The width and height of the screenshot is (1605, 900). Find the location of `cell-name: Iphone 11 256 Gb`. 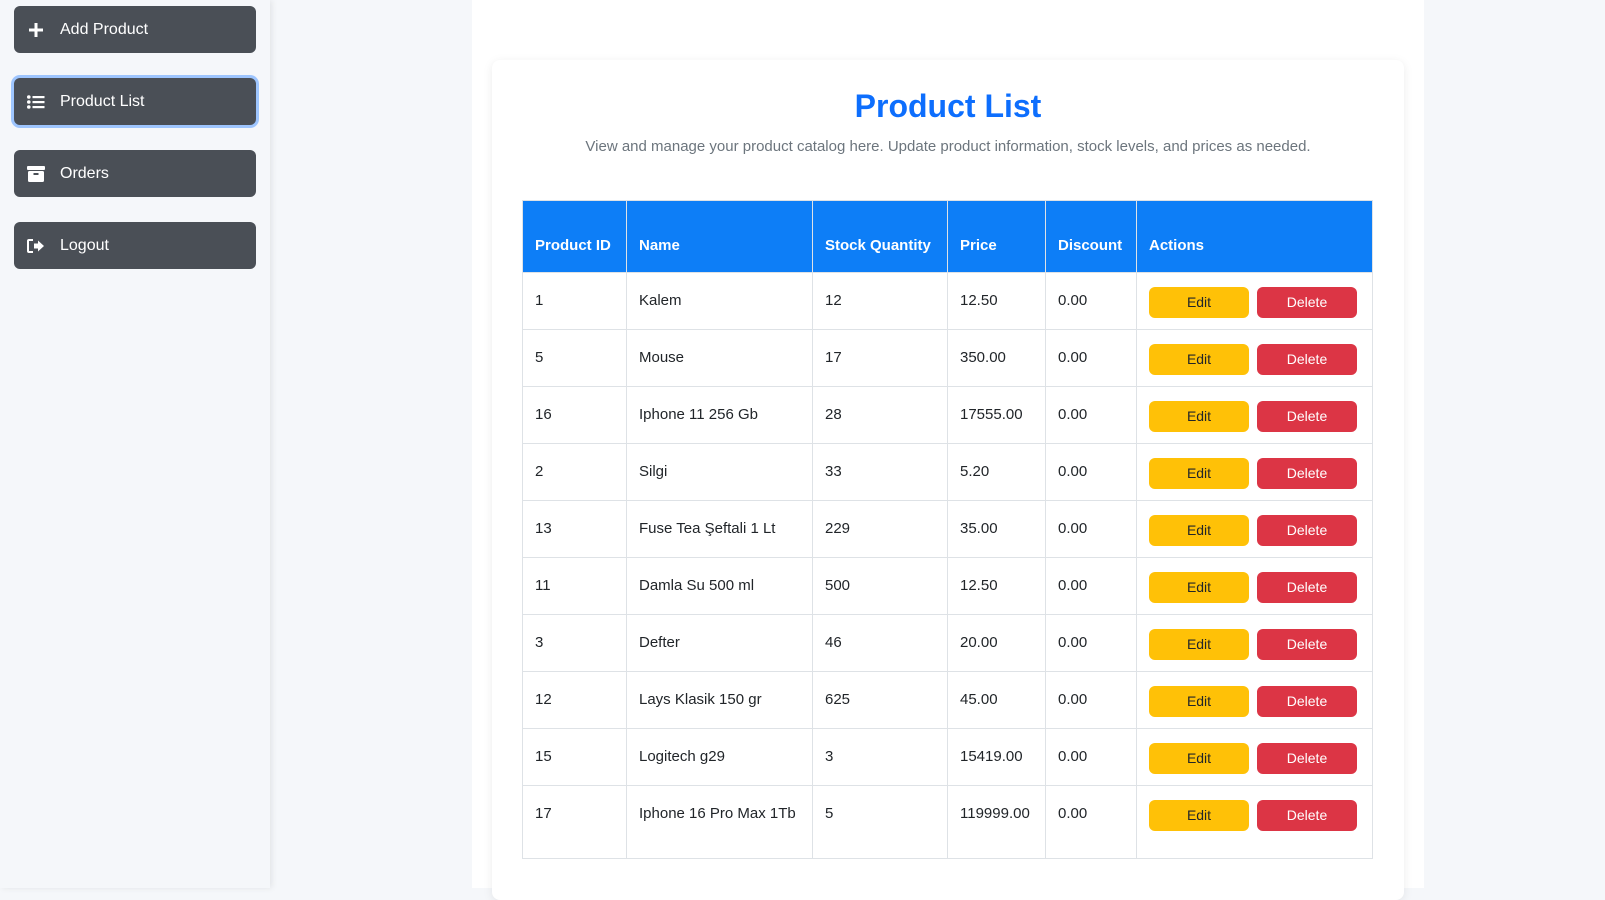

cell-name: Iphone 11 256 Gb is located at coordinates (719, 415).